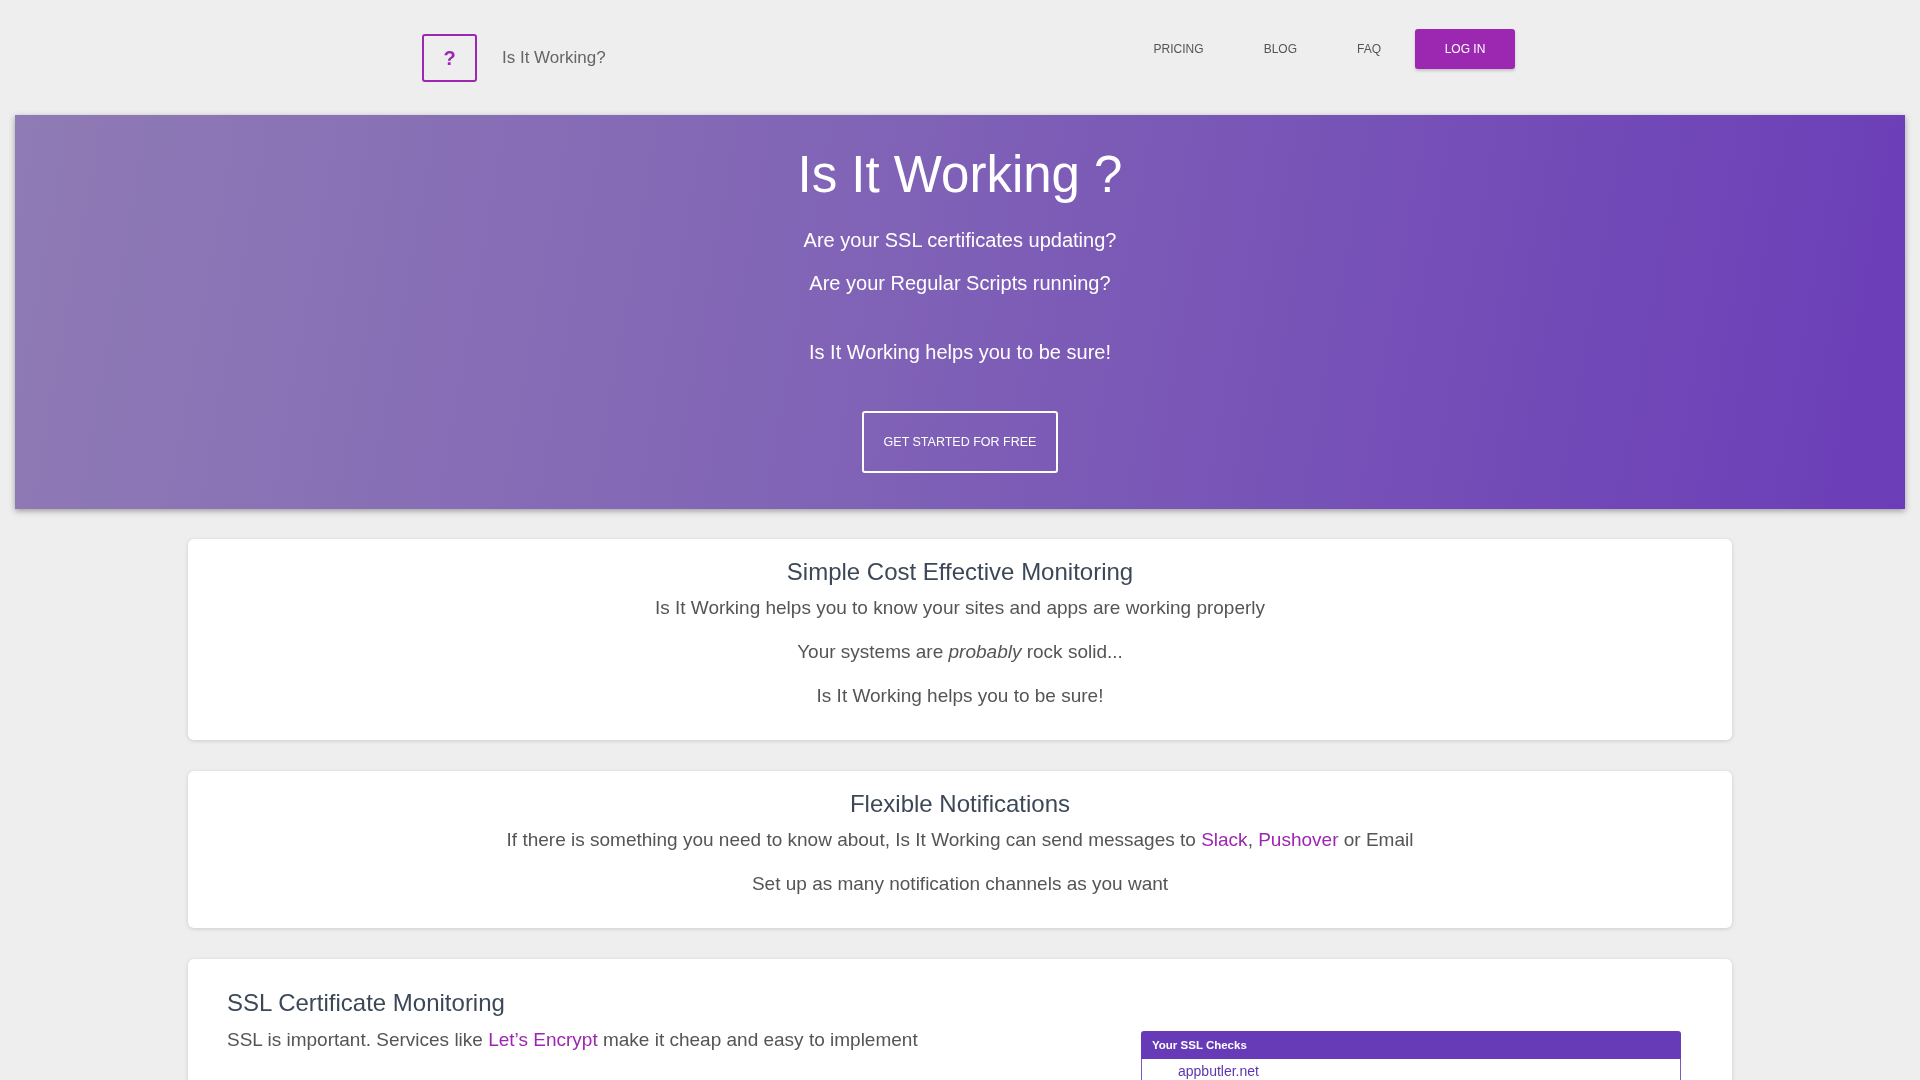  What do you see at coordinates (960, 283) in the screenshot?
I see `hero-subtitle: Are your Regular Scripts running?` at bounding box center [960, 283].